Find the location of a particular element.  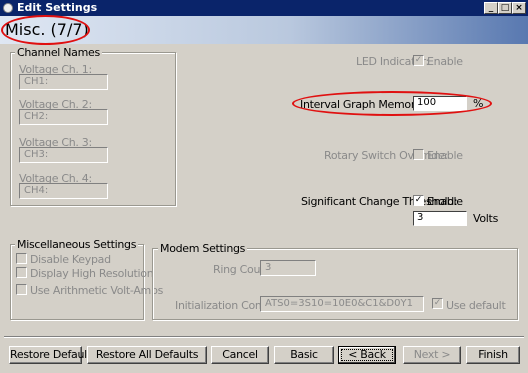

maximize-button: □ is located at coordinates (505, 8).